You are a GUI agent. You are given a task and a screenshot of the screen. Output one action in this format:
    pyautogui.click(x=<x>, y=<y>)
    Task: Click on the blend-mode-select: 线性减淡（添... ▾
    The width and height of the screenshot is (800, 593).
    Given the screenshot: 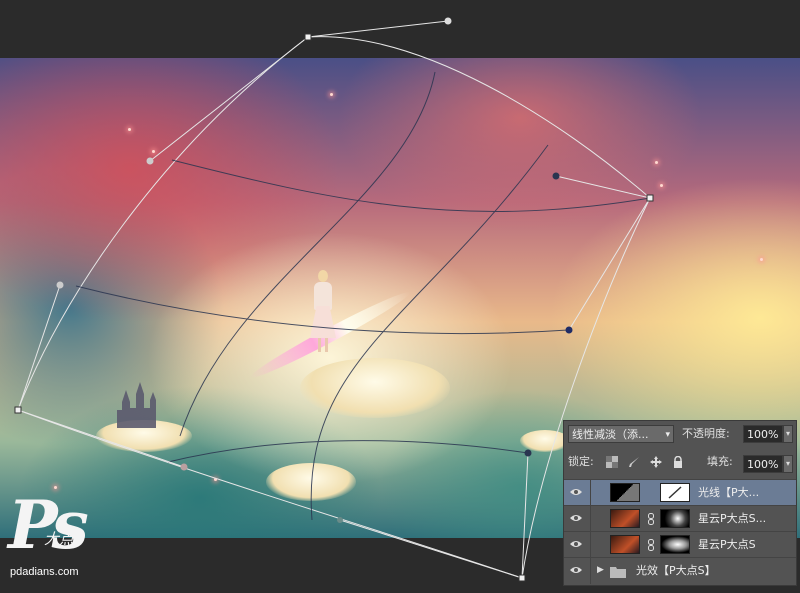 What is the action you would take?
    pyautogui.click(x=621, y=434)
    